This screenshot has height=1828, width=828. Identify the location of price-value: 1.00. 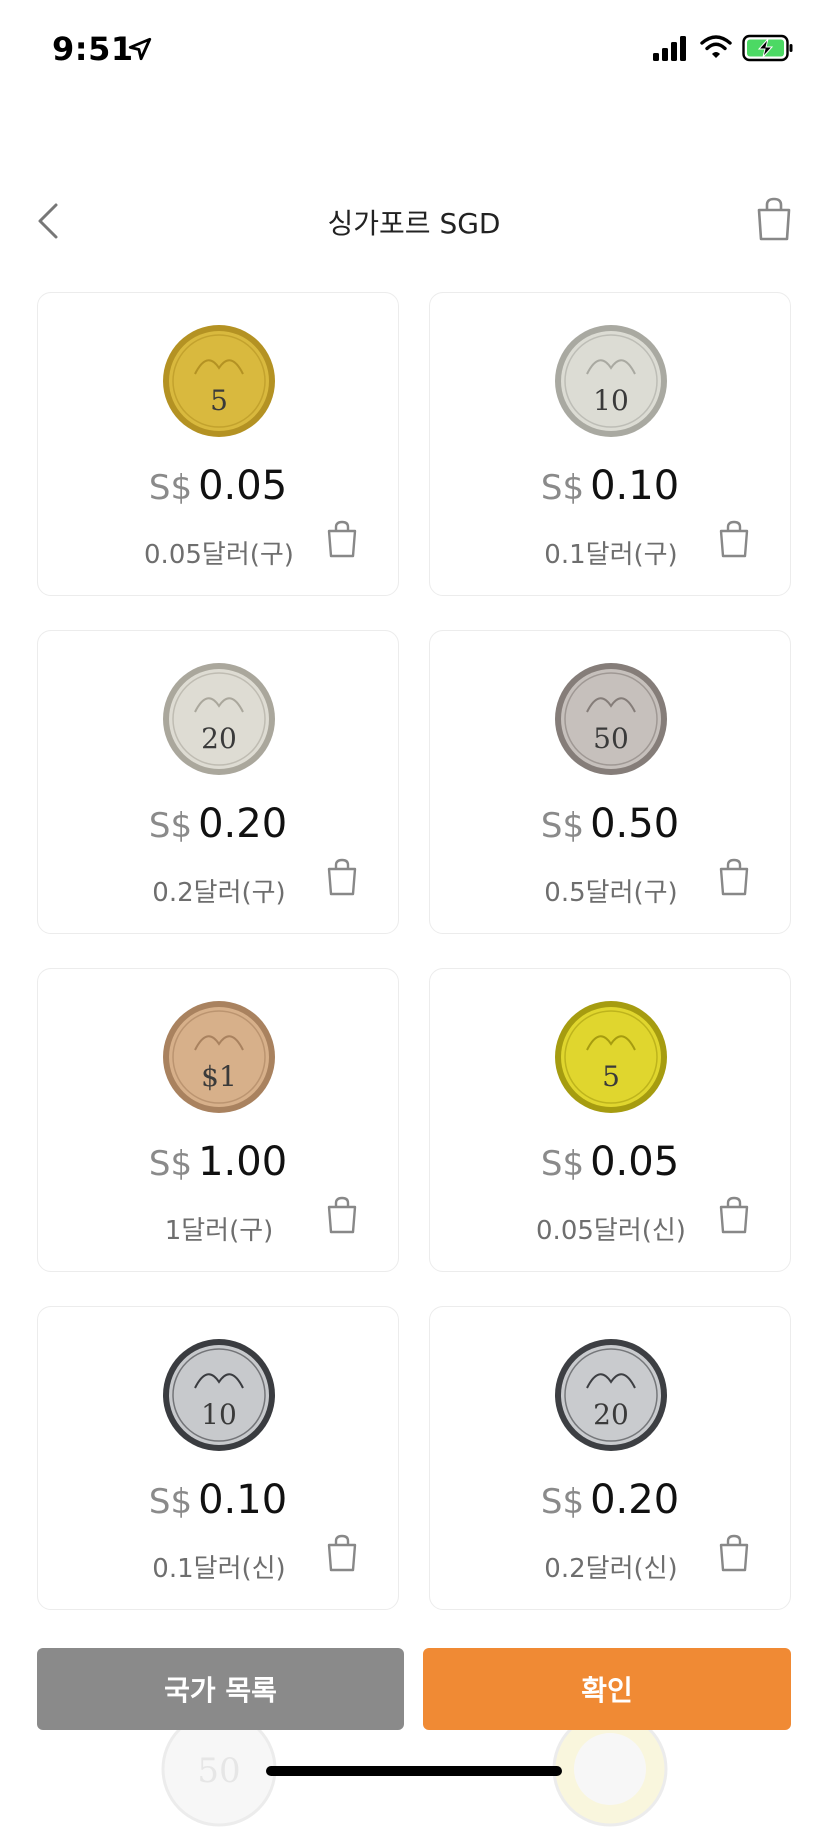
(243, 1162).